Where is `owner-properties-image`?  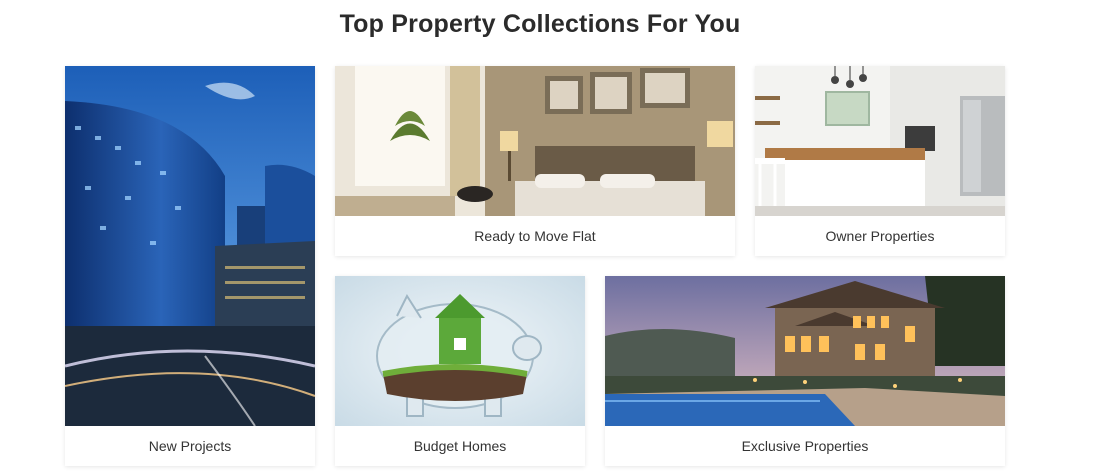 owner-properties-image is located at coordinates (880, 141).